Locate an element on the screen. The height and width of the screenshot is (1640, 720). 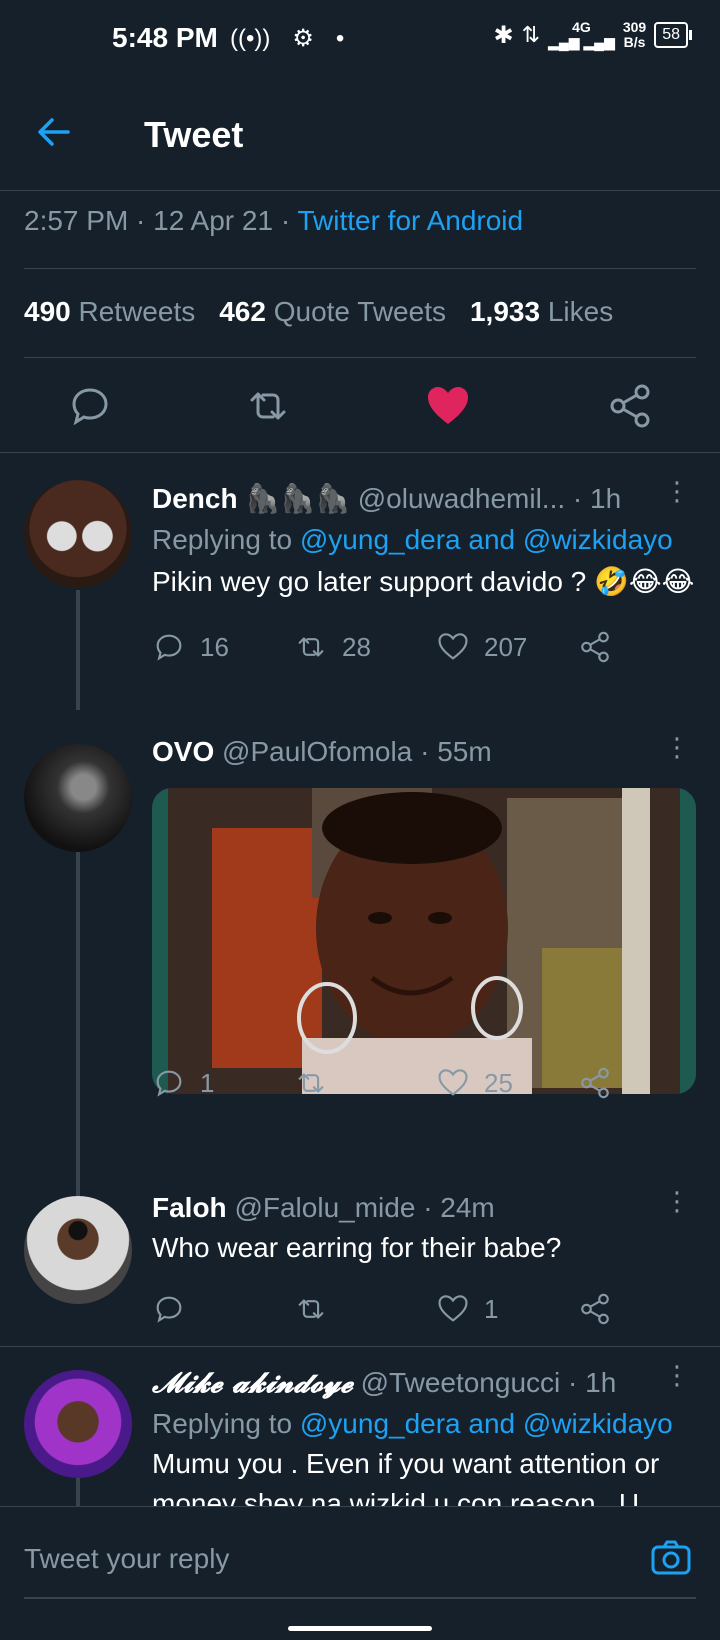
tweet-actions: 1 25 is located at coordinates (392, 1086).